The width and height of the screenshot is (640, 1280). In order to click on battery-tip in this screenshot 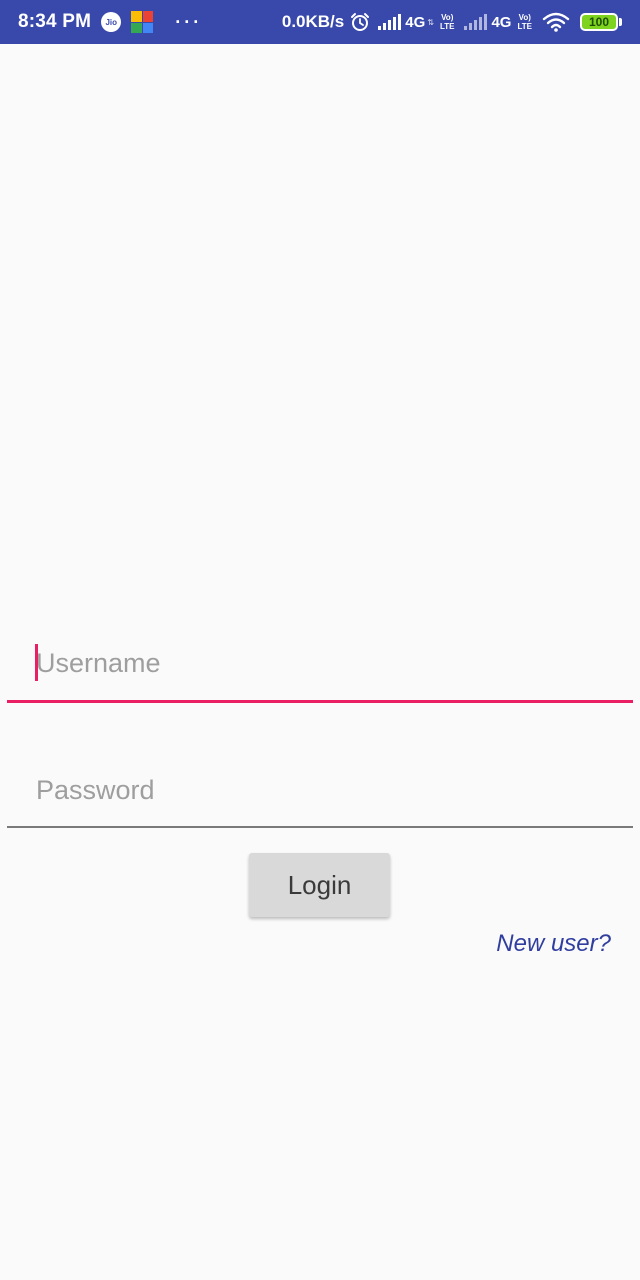, I will do `click(620, 22)`.